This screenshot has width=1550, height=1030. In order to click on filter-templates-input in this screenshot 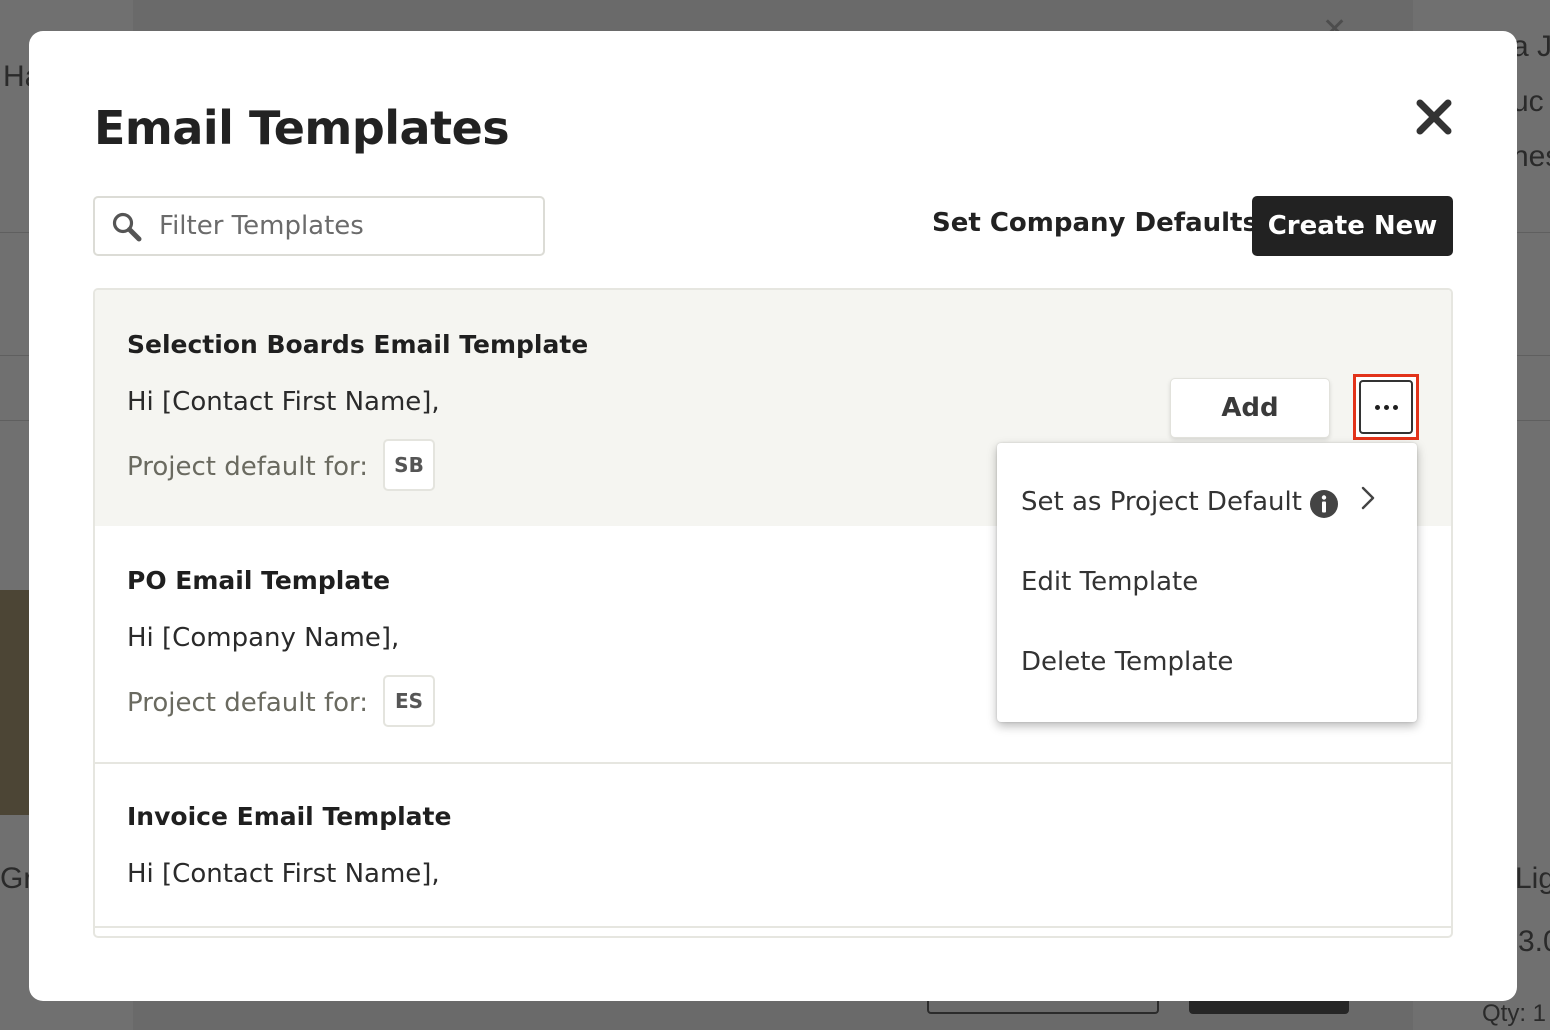, I will do `click(344, 226)`.